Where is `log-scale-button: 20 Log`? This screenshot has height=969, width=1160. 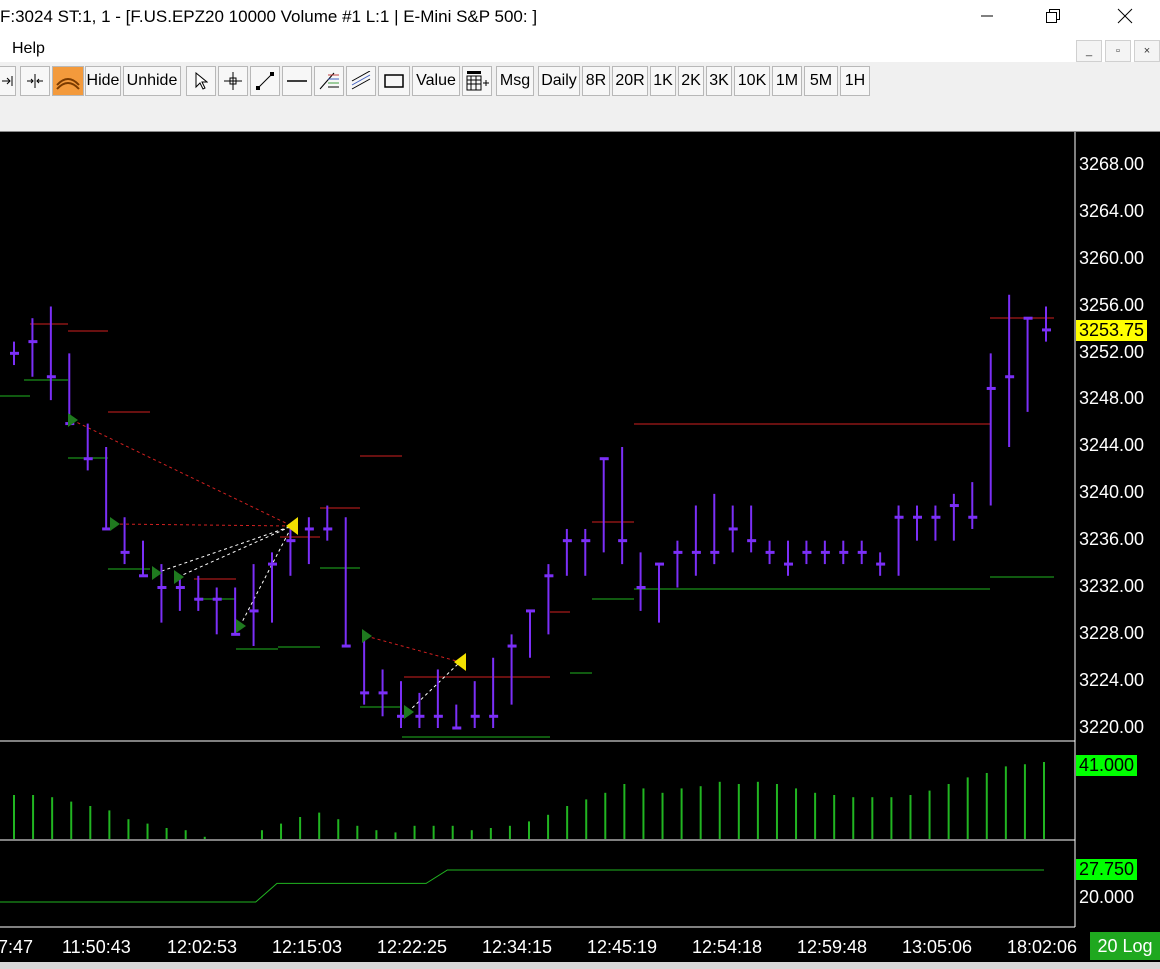 log-scale-button: 20 Log is located at coordinates (1125, 946).